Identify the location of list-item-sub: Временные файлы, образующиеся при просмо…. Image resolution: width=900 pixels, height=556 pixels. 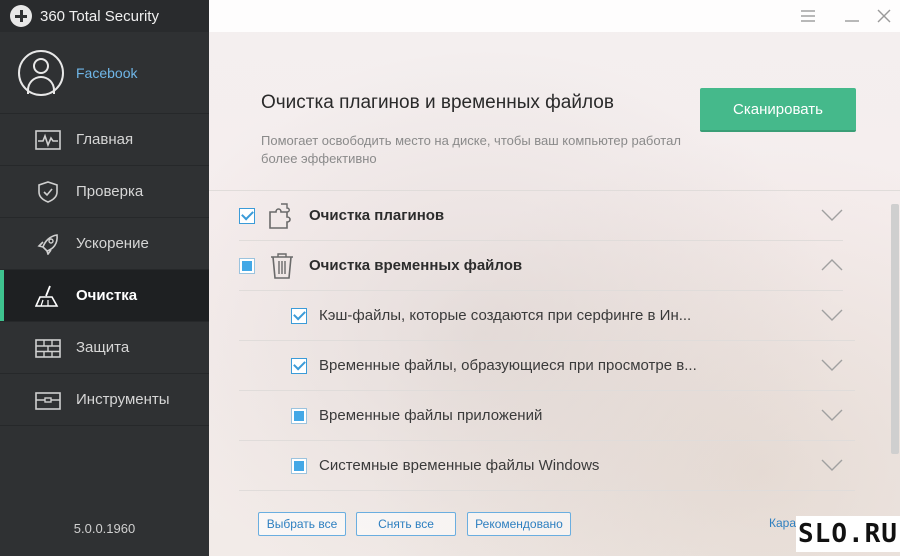
(547, 366).